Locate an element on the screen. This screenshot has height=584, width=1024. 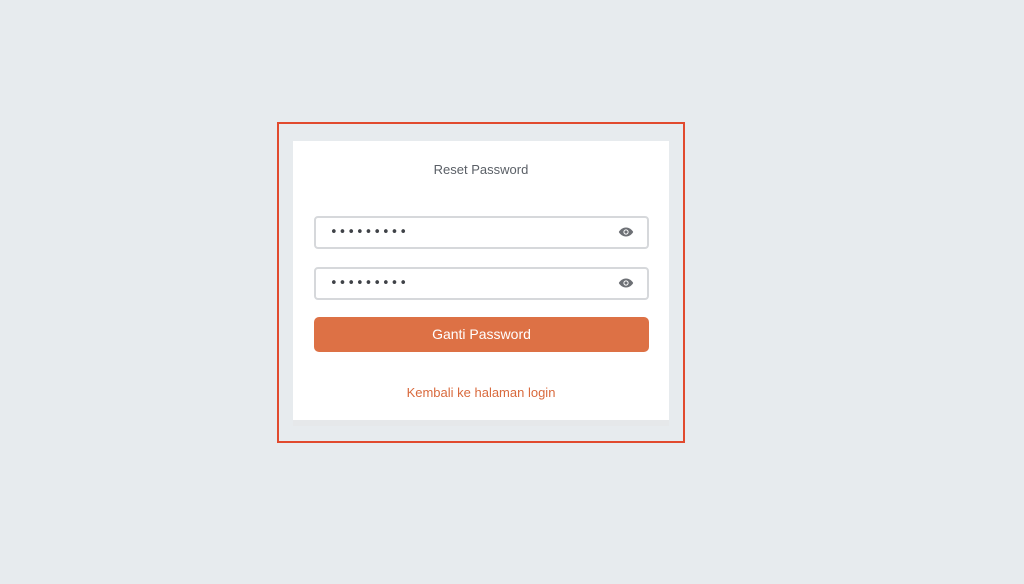
change-password-button: Ganti Password is located at coordinates (481, 334).